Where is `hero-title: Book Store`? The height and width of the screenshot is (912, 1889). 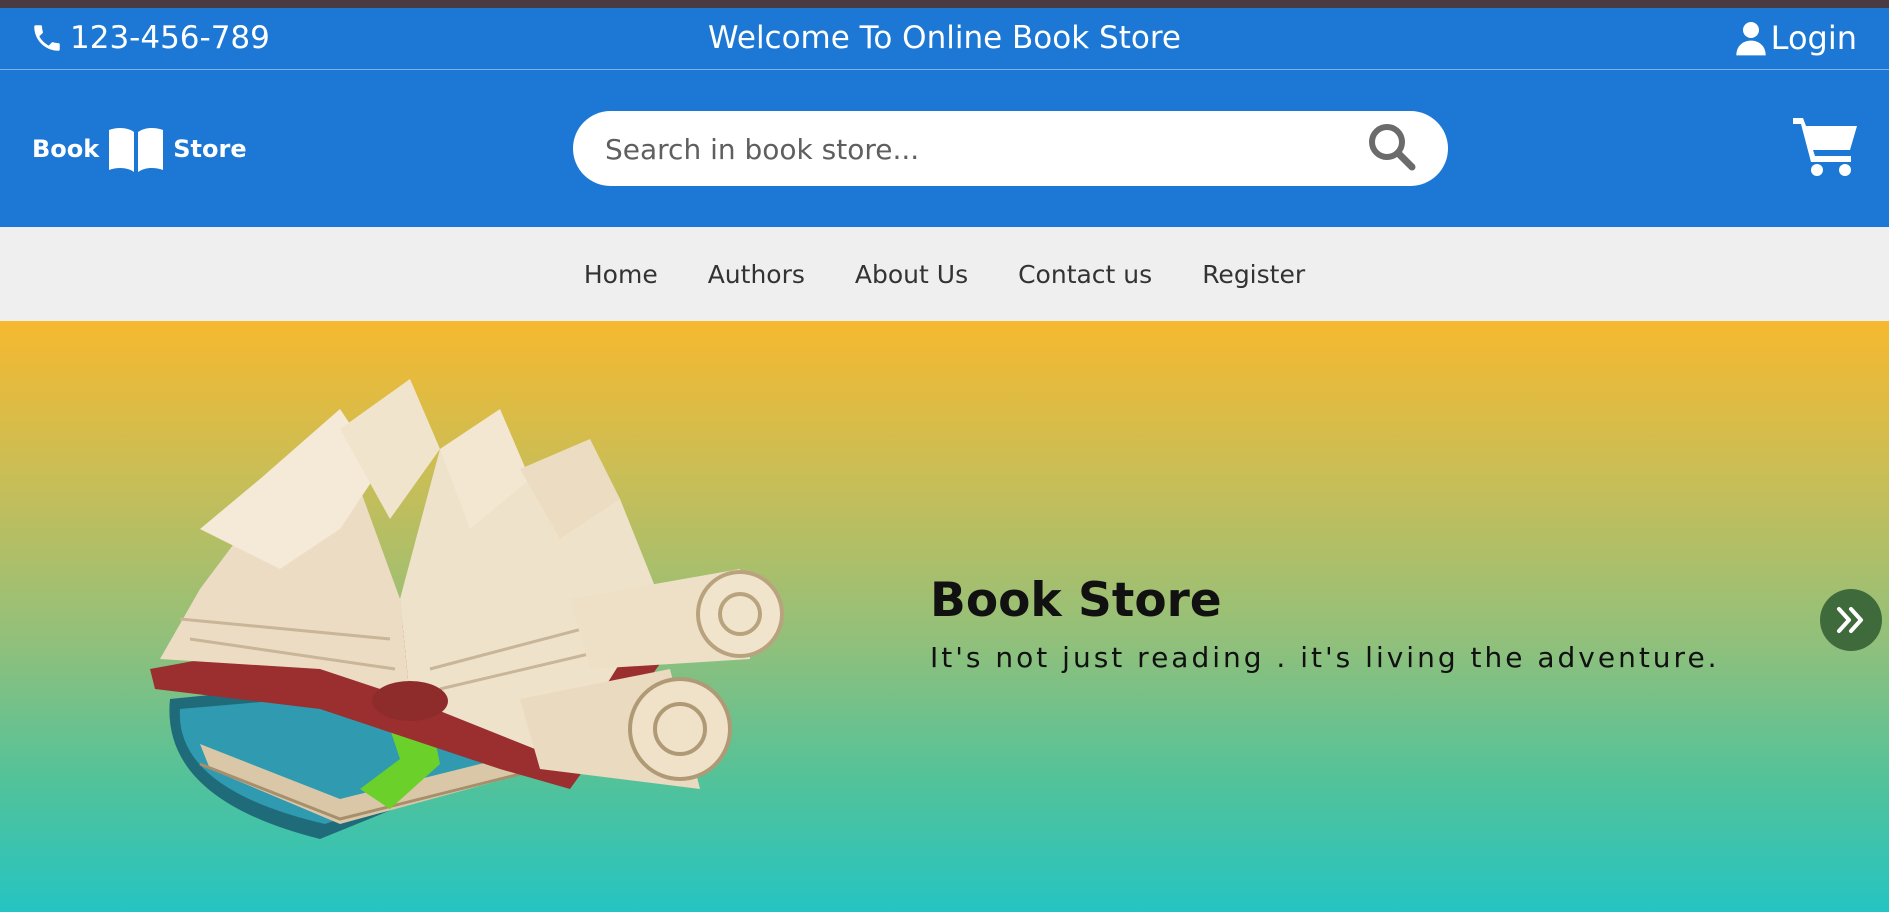
hero-title: Book Store is located at coordinates (1076, 600).